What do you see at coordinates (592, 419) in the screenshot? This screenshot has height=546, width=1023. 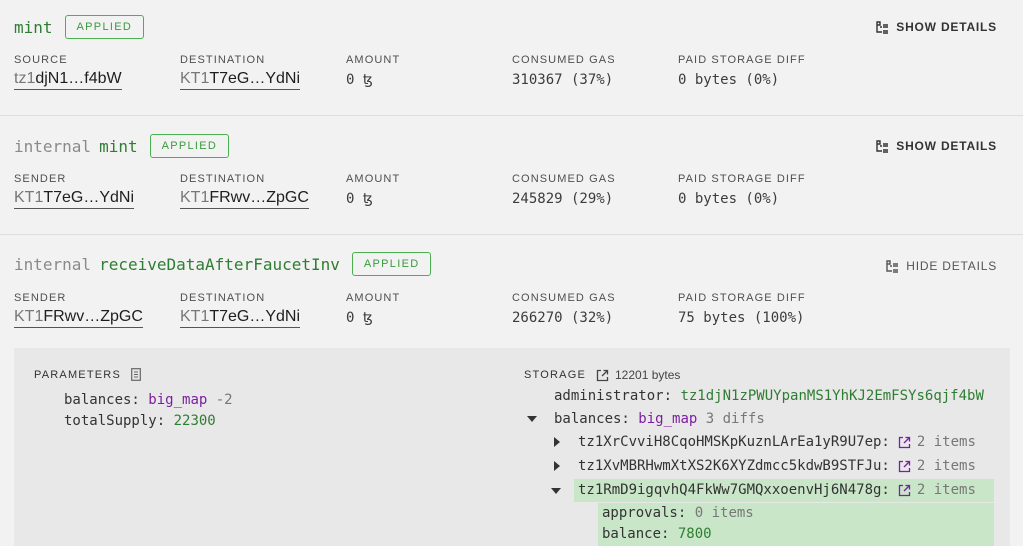 I see `storage-key: balances:` at bounding box center [592, 419].